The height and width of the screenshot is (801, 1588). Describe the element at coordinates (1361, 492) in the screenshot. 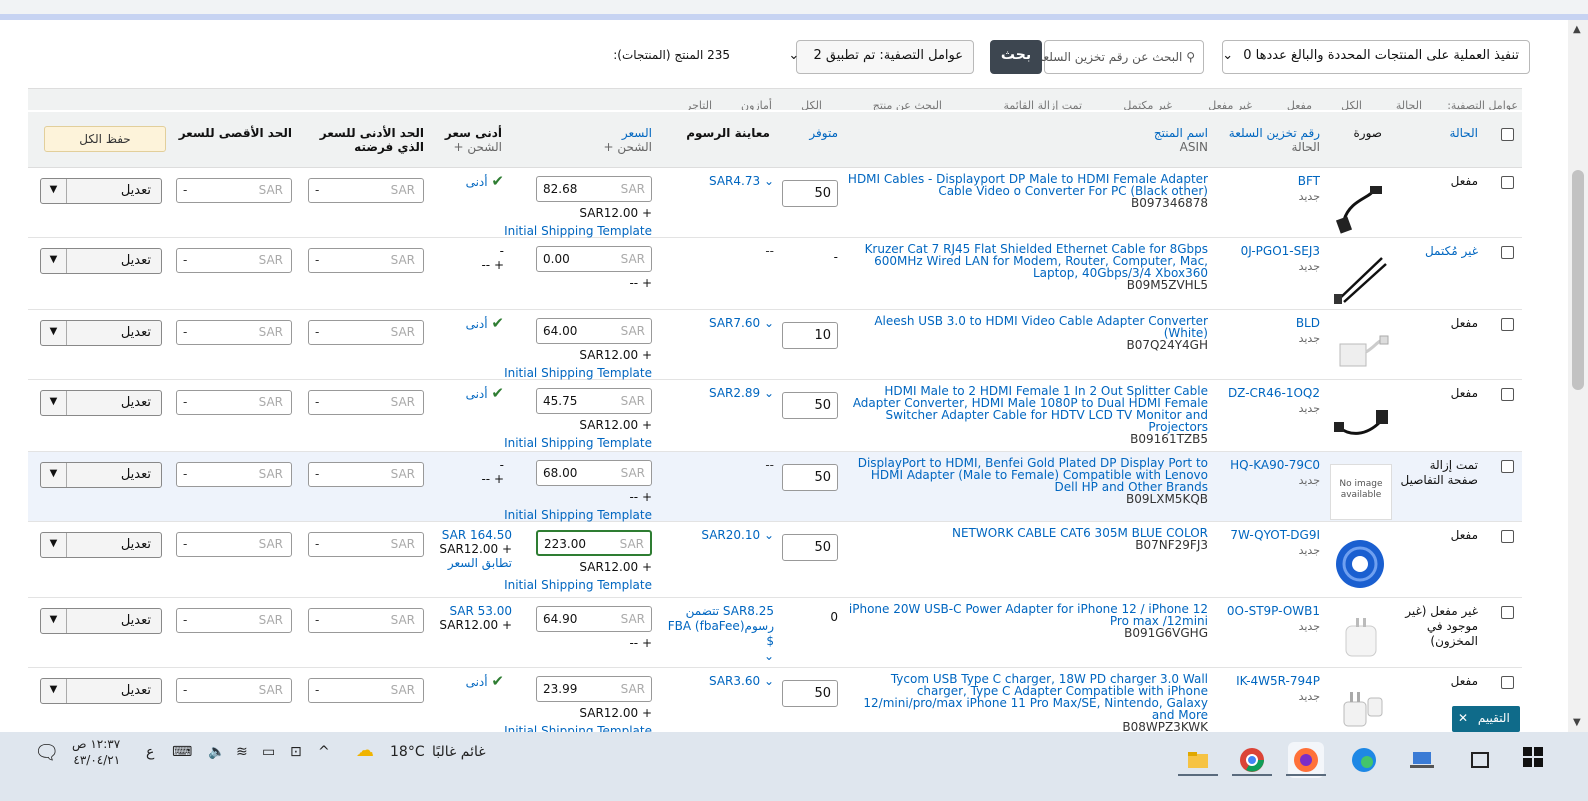

I see `no-image-placeholder: No image available` at that location.